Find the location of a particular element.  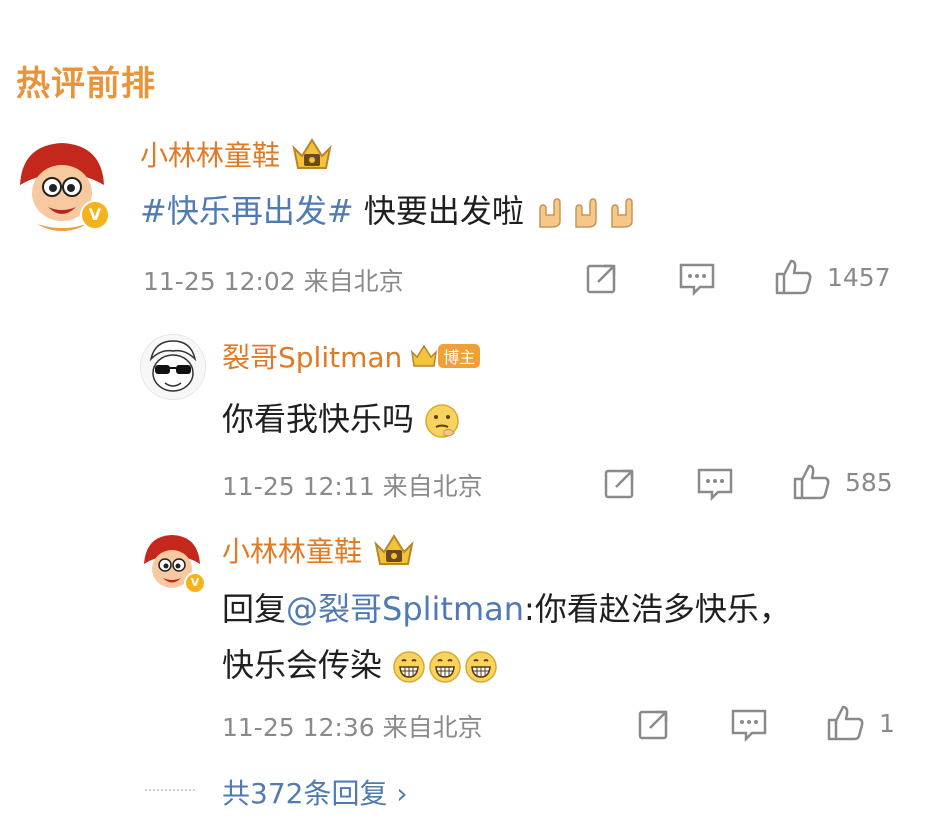

reply-header: 裂哥Splitman 博主 is located at coordinates (351, 356).